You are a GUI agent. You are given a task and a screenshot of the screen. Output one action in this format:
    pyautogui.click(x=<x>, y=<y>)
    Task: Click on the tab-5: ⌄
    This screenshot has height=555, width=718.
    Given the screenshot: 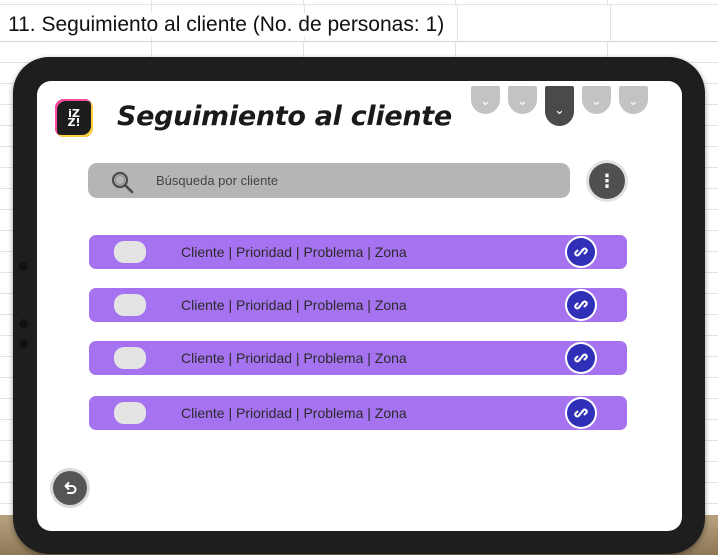 What is the action you would take?
    pyautogui.click(x=633, y=100)
    